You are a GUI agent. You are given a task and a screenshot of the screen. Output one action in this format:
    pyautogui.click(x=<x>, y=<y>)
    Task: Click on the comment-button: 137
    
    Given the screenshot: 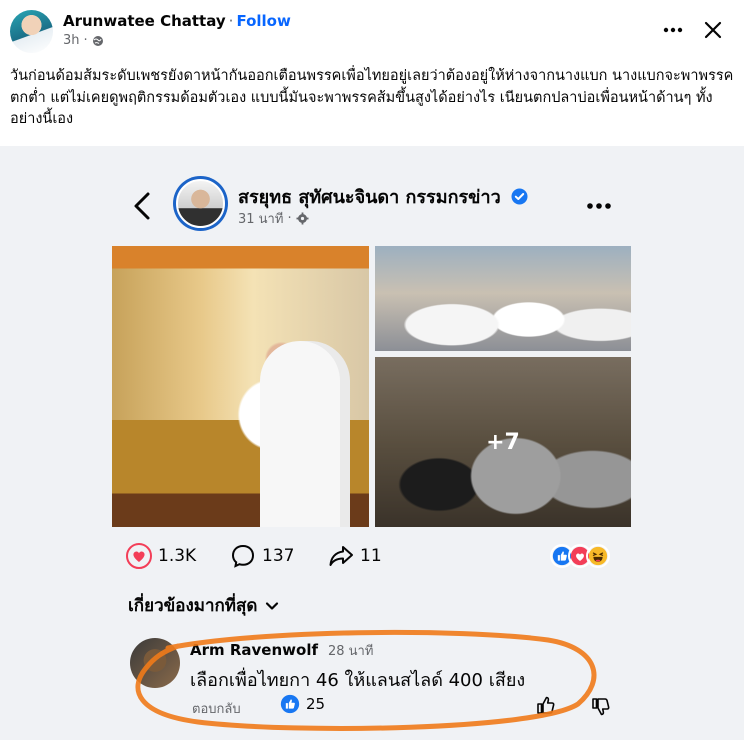 What is the action you would take?
    pyautogui.click(x=262, y=556)
    